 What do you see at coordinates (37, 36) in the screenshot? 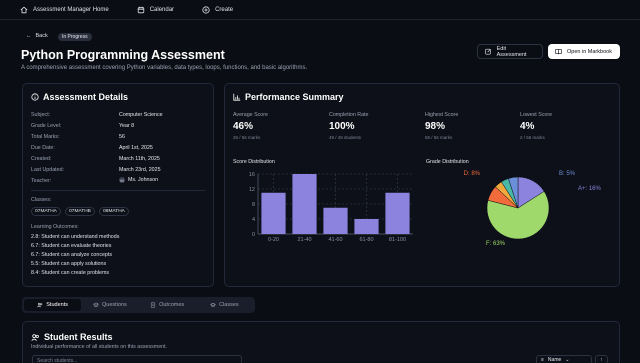
I see `back-button: ← Back` at bounding box center [37, 36].